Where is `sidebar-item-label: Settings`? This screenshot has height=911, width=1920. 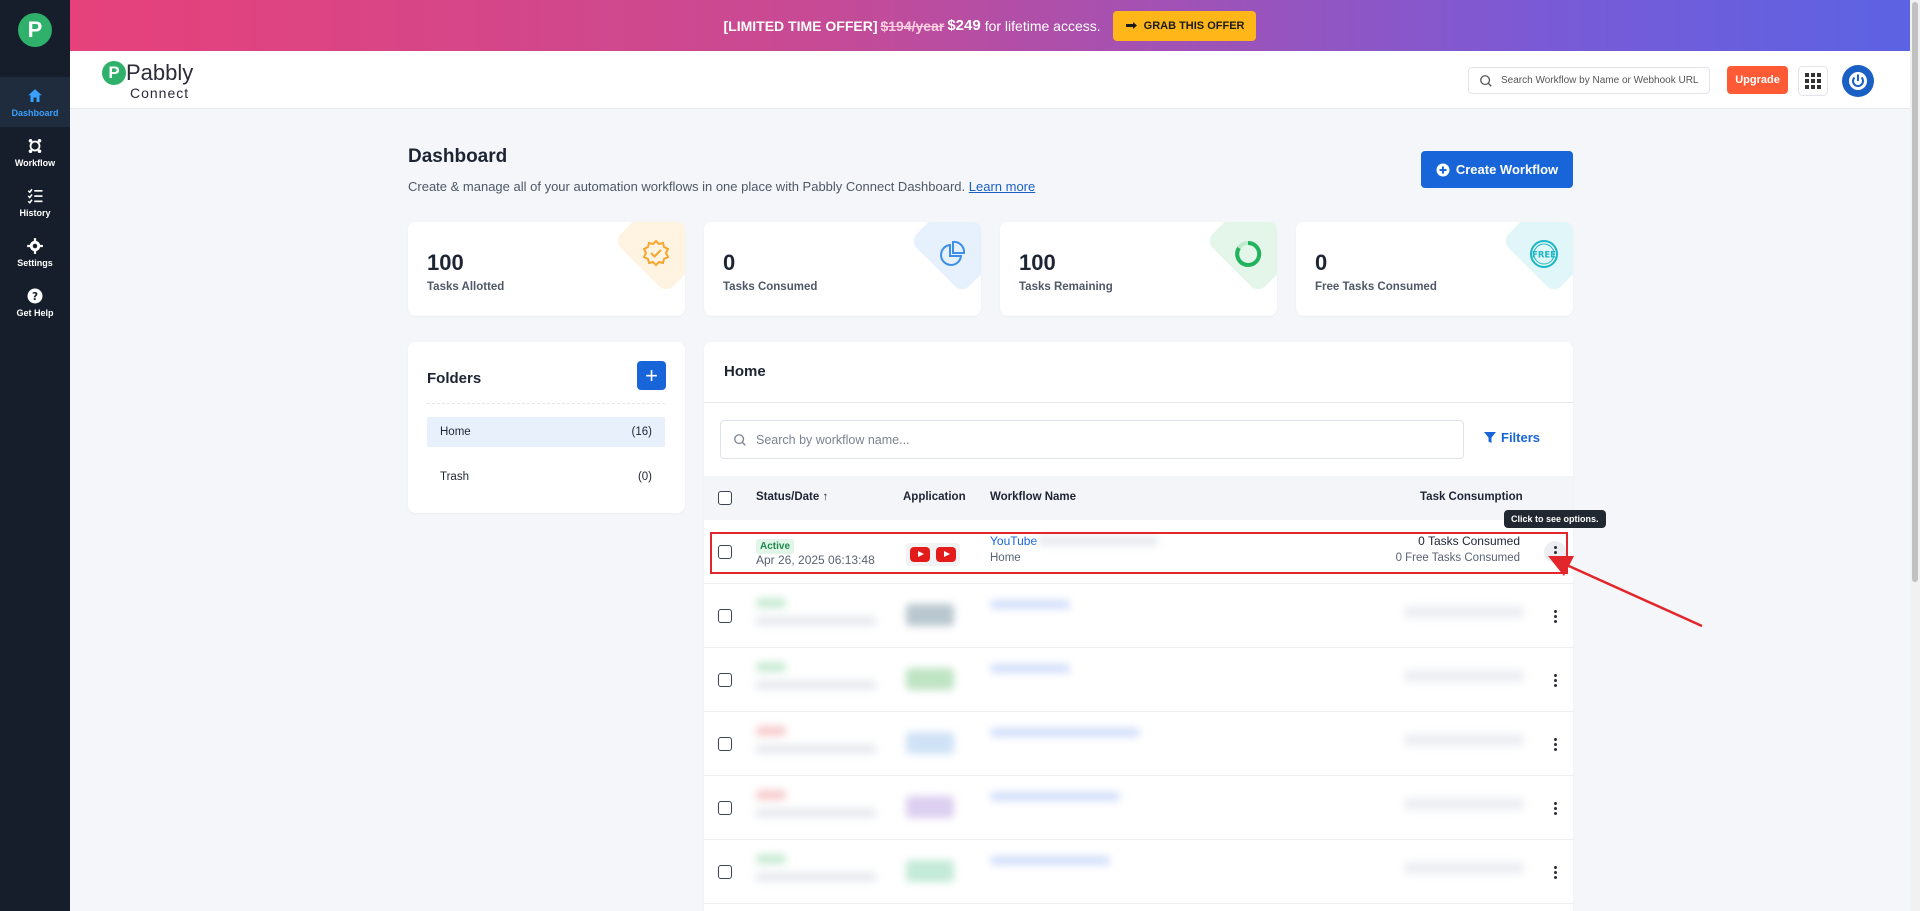
sidebar-item-label: Settings is located at coordinates (35, 262).